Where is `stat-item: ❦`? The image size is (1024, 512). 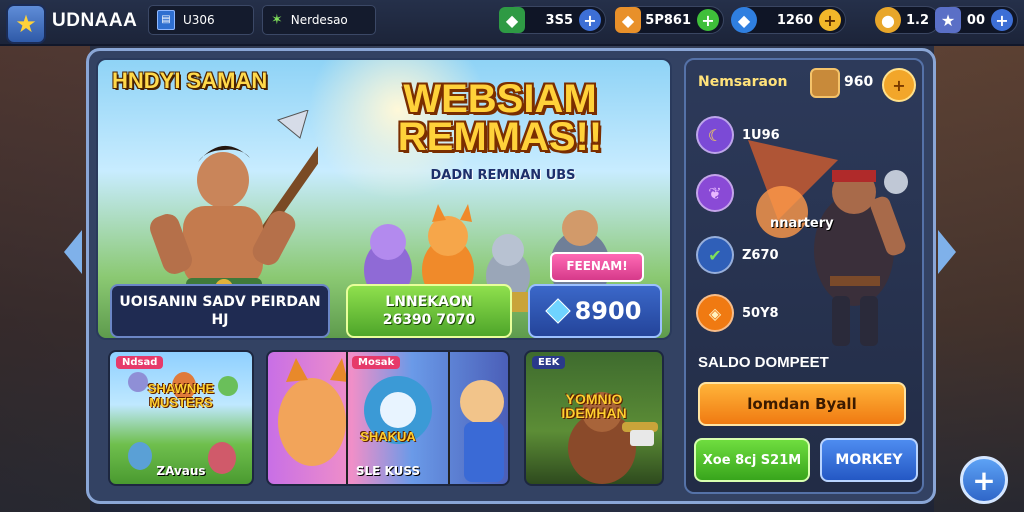 stat-item: ❦ is located at coordinates (719, 193).